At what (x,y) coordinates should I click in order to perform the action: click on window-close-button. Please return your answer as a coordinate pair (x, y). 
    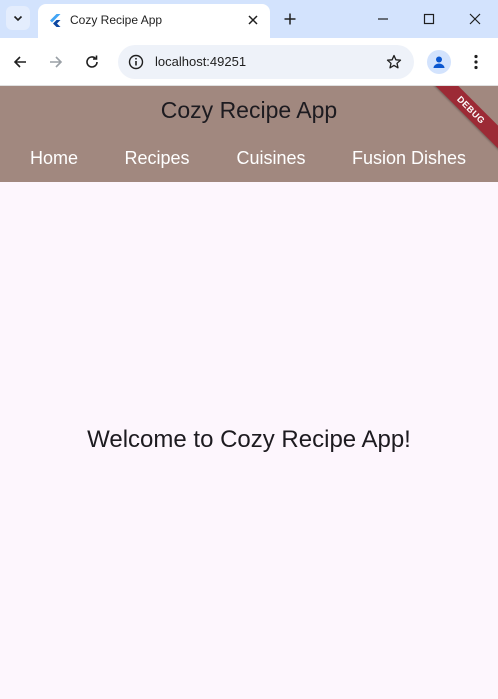
    Looking at the image, I should click on (475, 19).